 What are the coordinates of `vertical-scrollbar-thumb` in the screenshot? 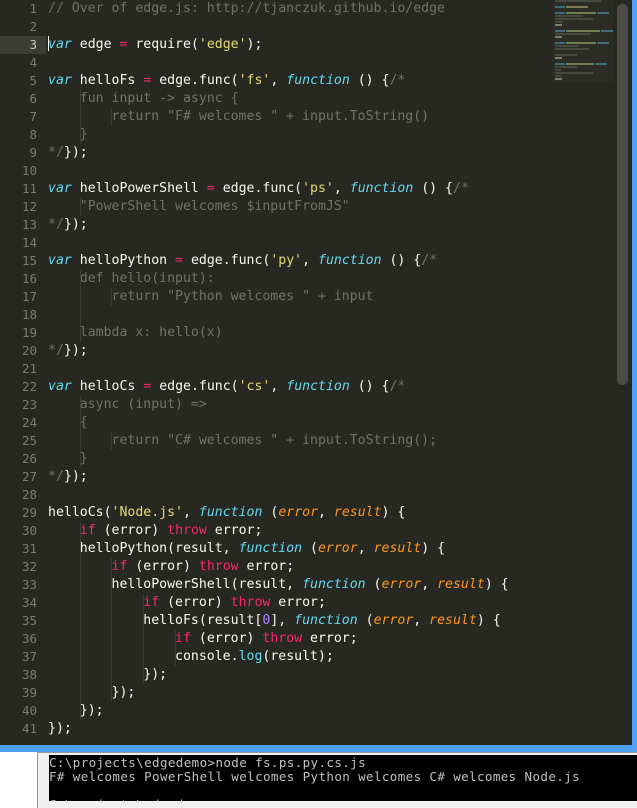 It's located at (622, 194).